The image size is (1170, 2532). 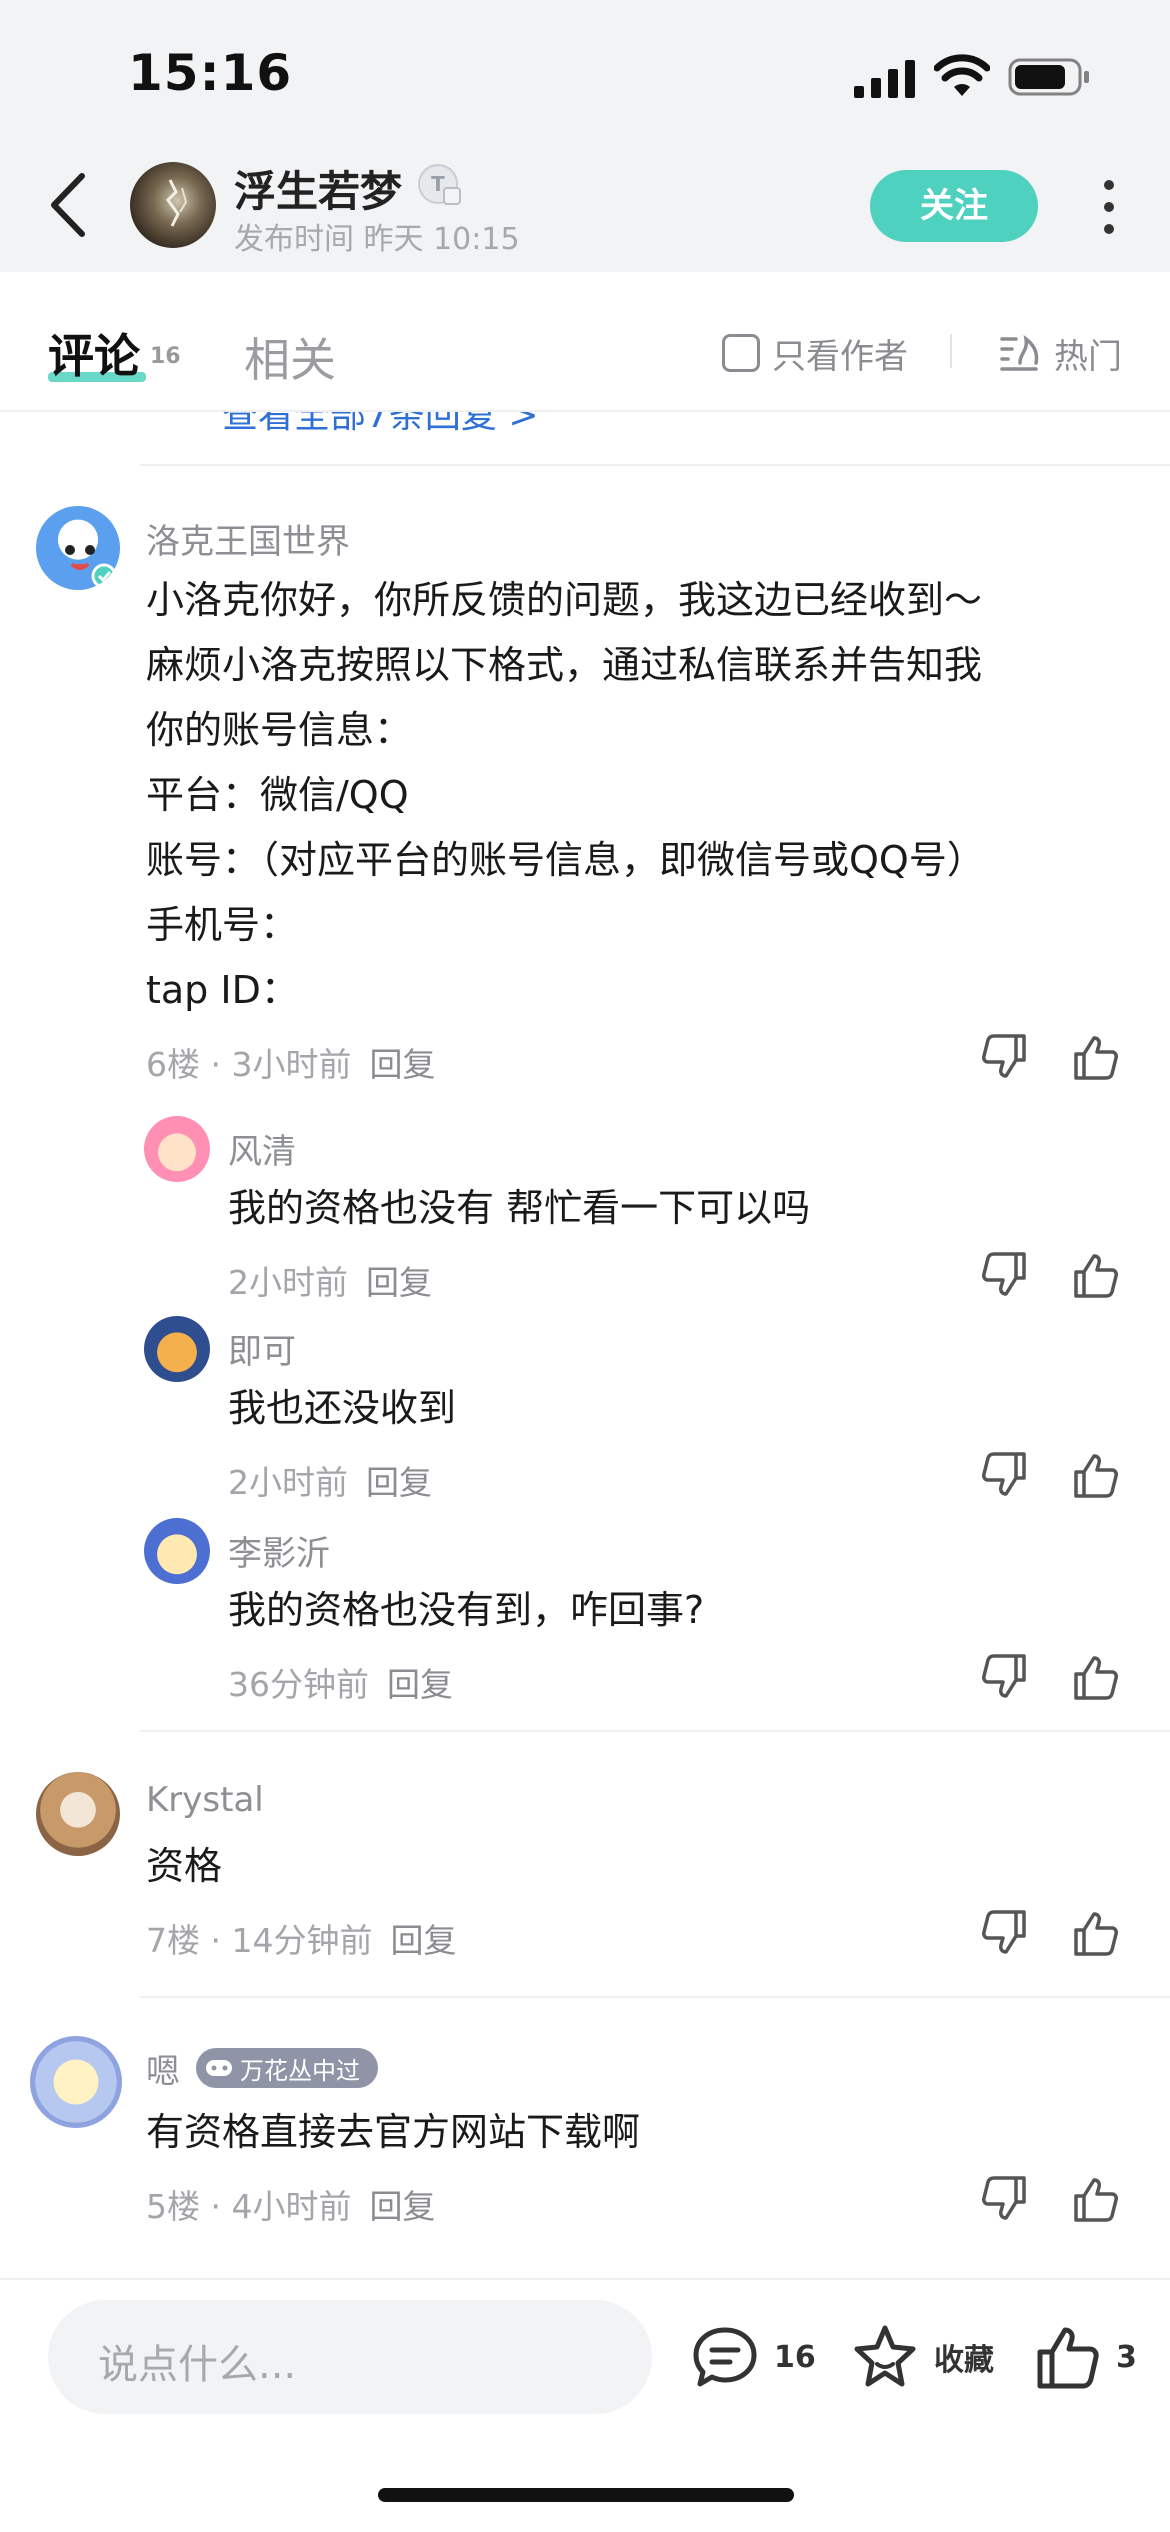 I want to click on author-avatar, so click(x=173, y=205).